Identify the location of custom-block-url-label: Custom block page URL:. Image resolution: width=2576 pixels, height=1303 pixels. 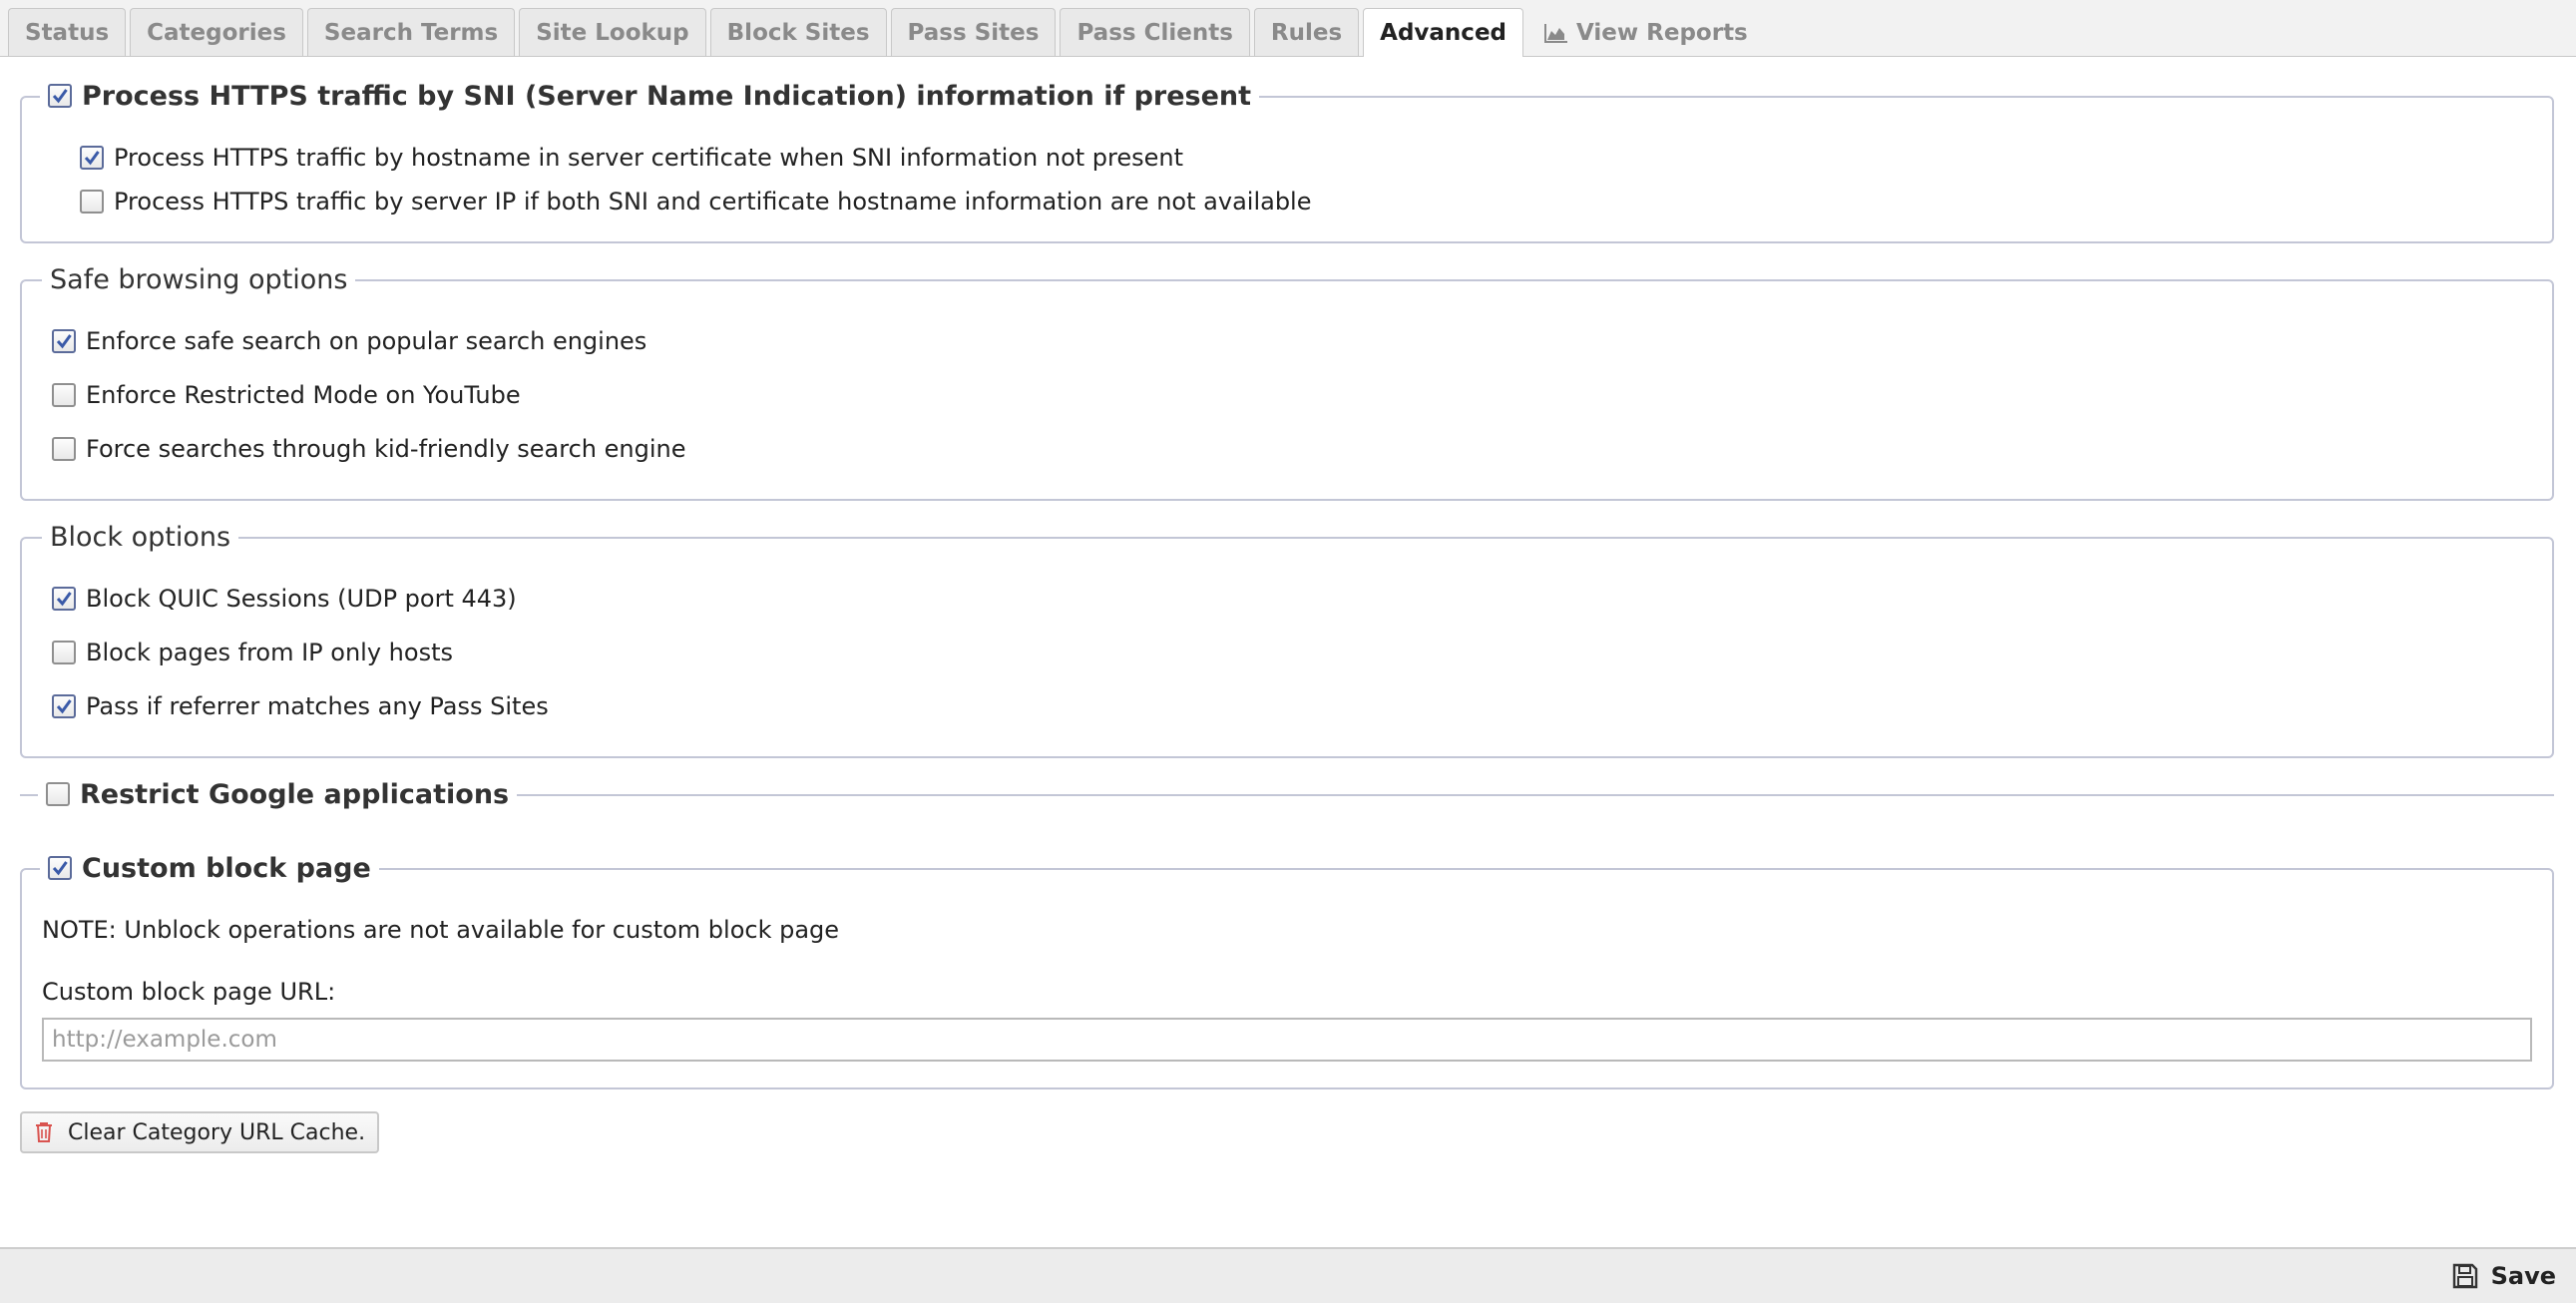
(189, 992).